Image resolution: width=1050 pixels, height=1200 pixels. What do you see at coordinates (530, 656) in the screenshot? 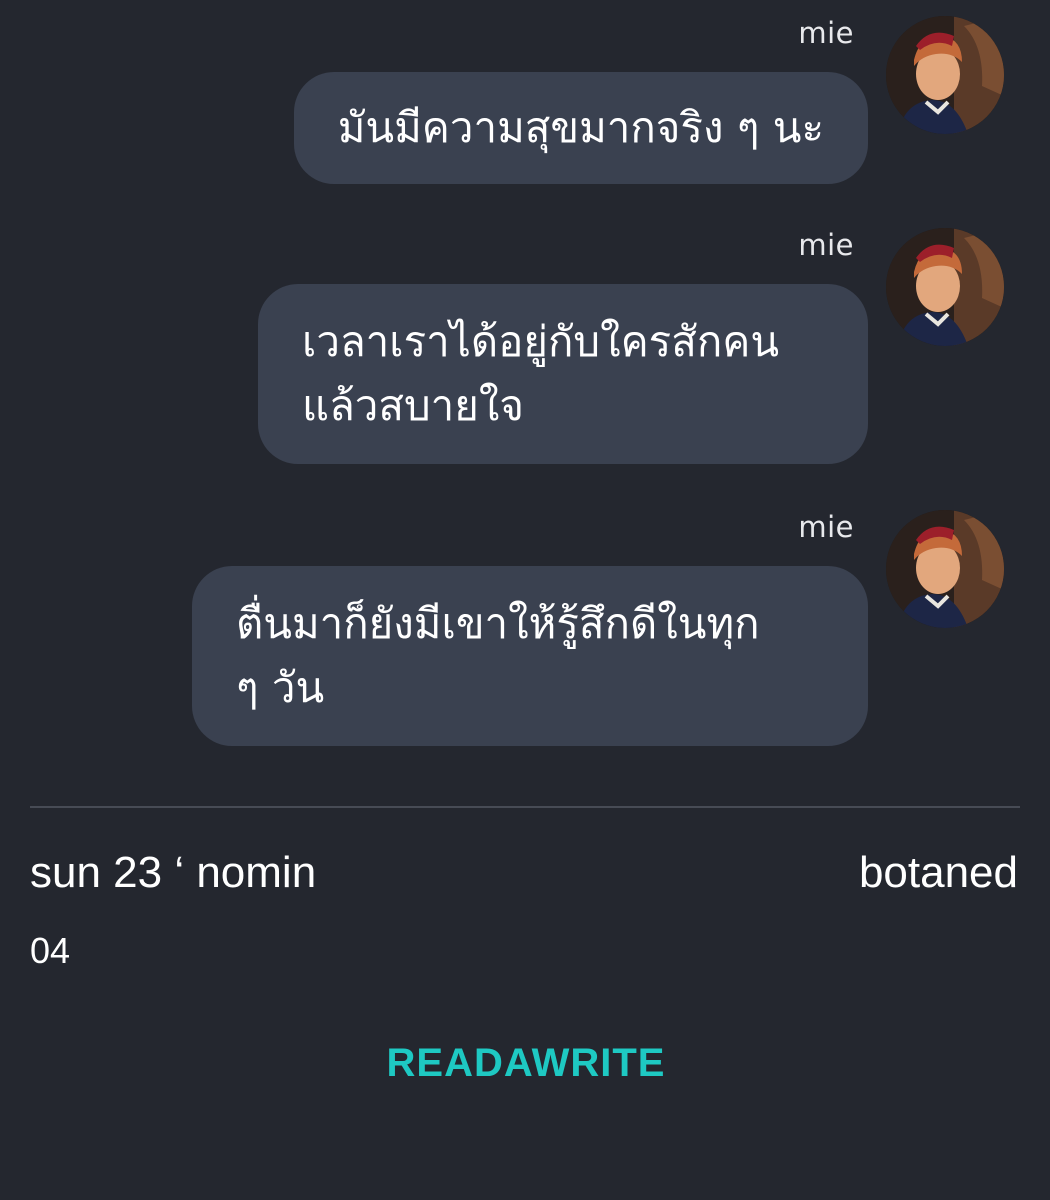
I see `message-bubble: ตื่นมาก็ยังมีเขาให้รู้สึกดีในทุก ๆ วัน` at bounding box center [530, 656].